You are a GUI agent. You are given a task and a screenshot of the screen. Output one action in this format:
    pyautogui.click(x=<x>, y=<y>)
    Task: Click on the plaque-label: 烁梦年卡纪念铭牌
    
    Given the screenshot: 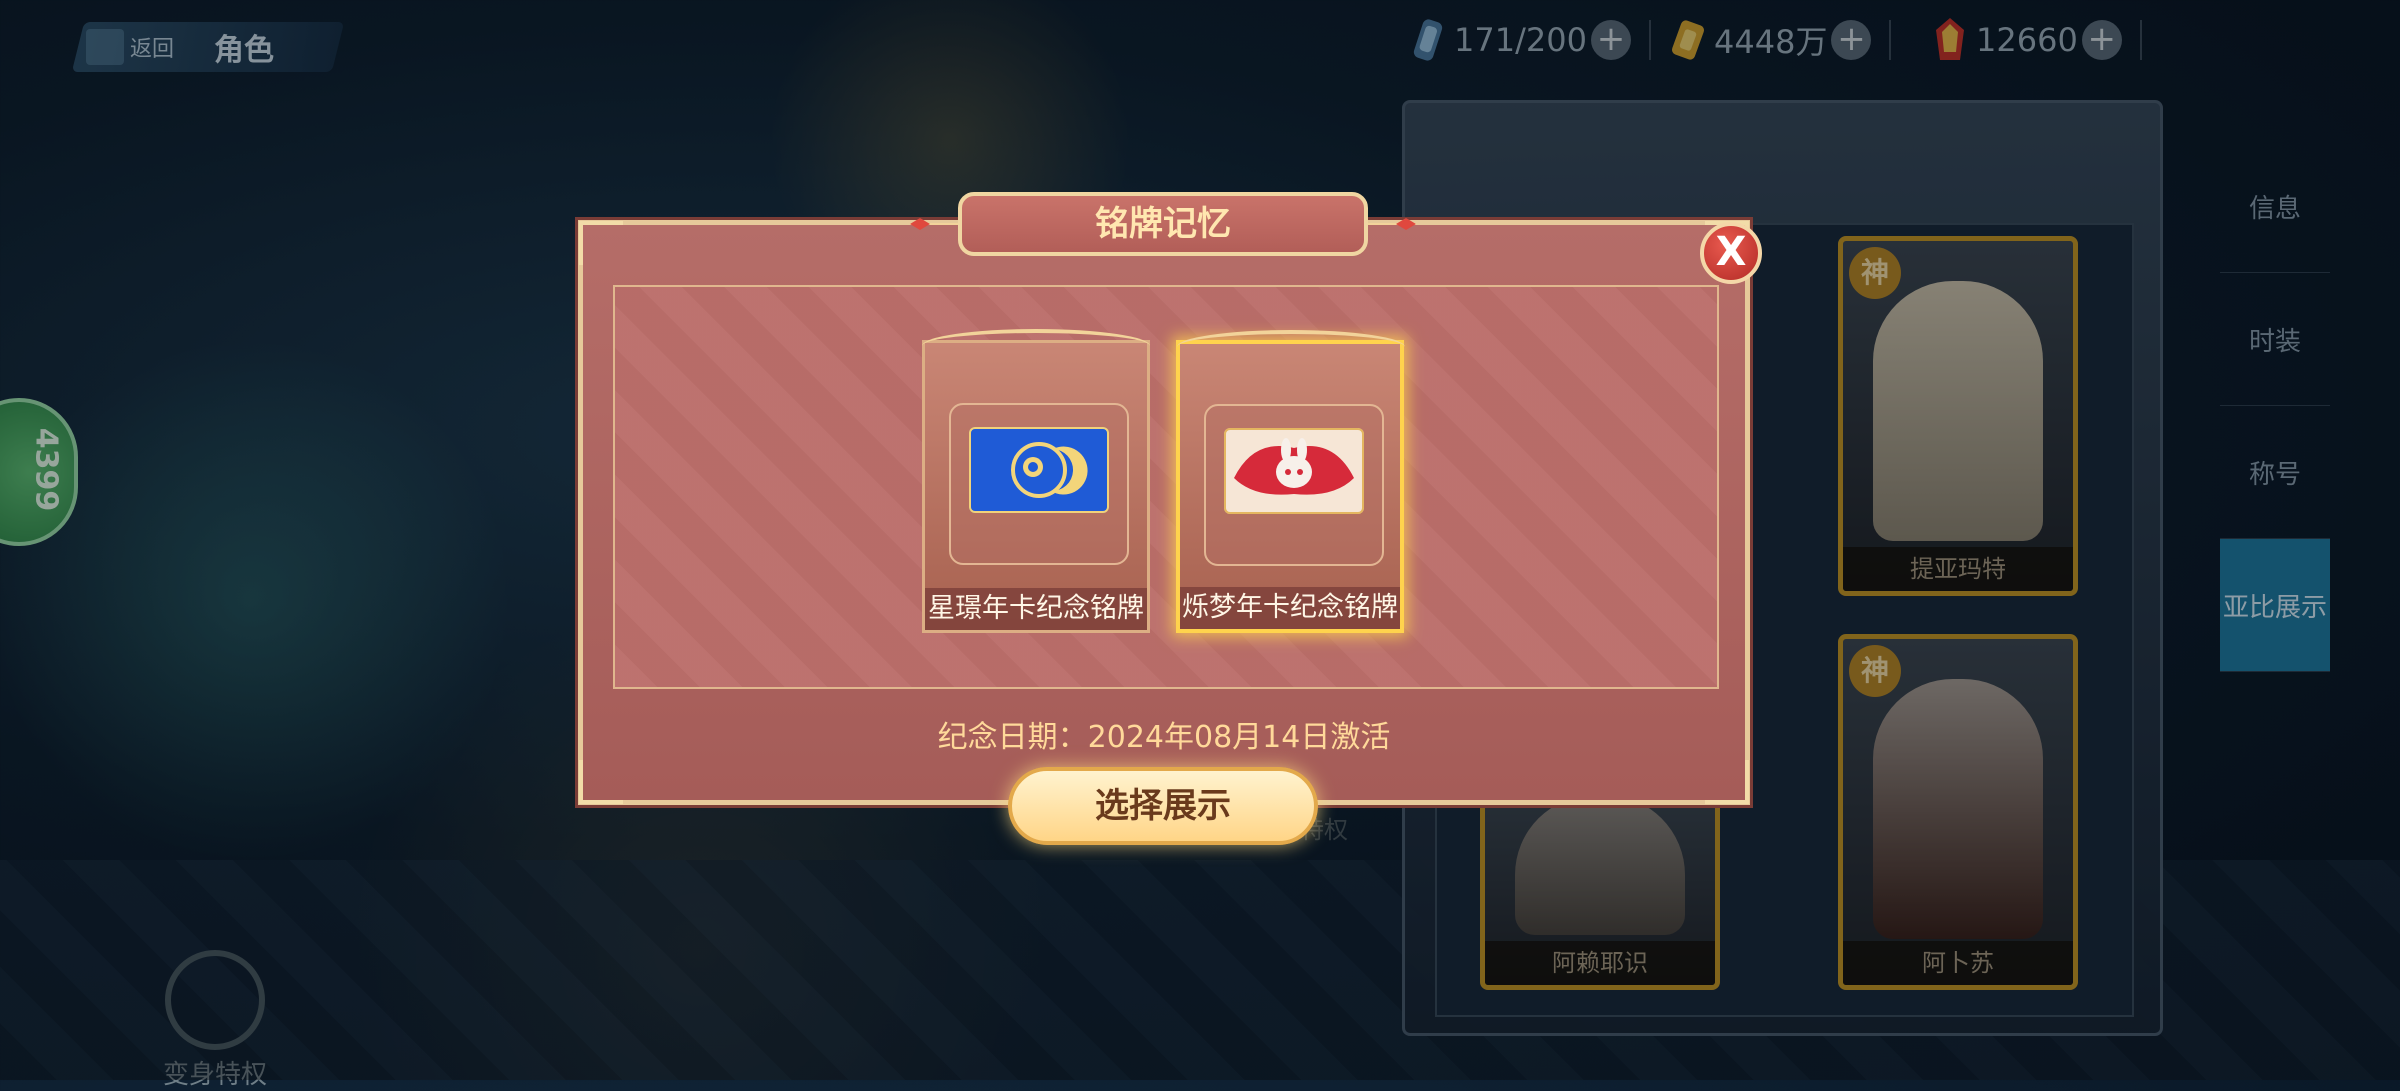 What is the action you would take?
    pyautogui.click(x=1290, y=608)
    